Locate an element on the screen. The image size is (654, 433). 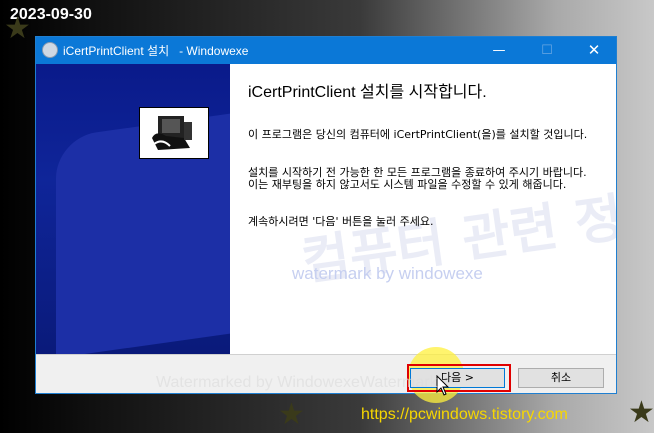
cancel-button: 취소 is located at coordinates (561, 378).